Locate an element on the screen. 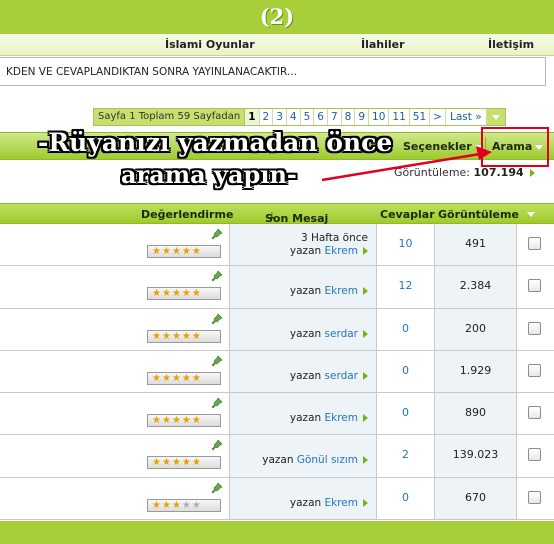  annotation-arrow is located at coordinates (406, 164).